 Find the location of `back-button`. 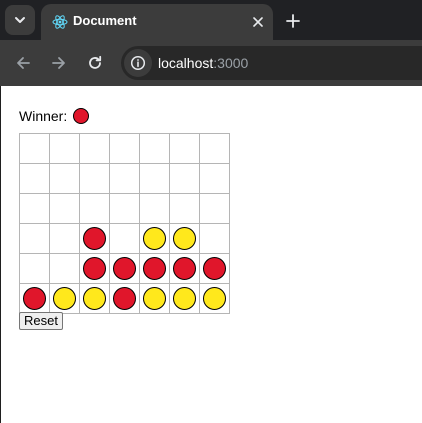

back-button is located at coordinates (23, 63).